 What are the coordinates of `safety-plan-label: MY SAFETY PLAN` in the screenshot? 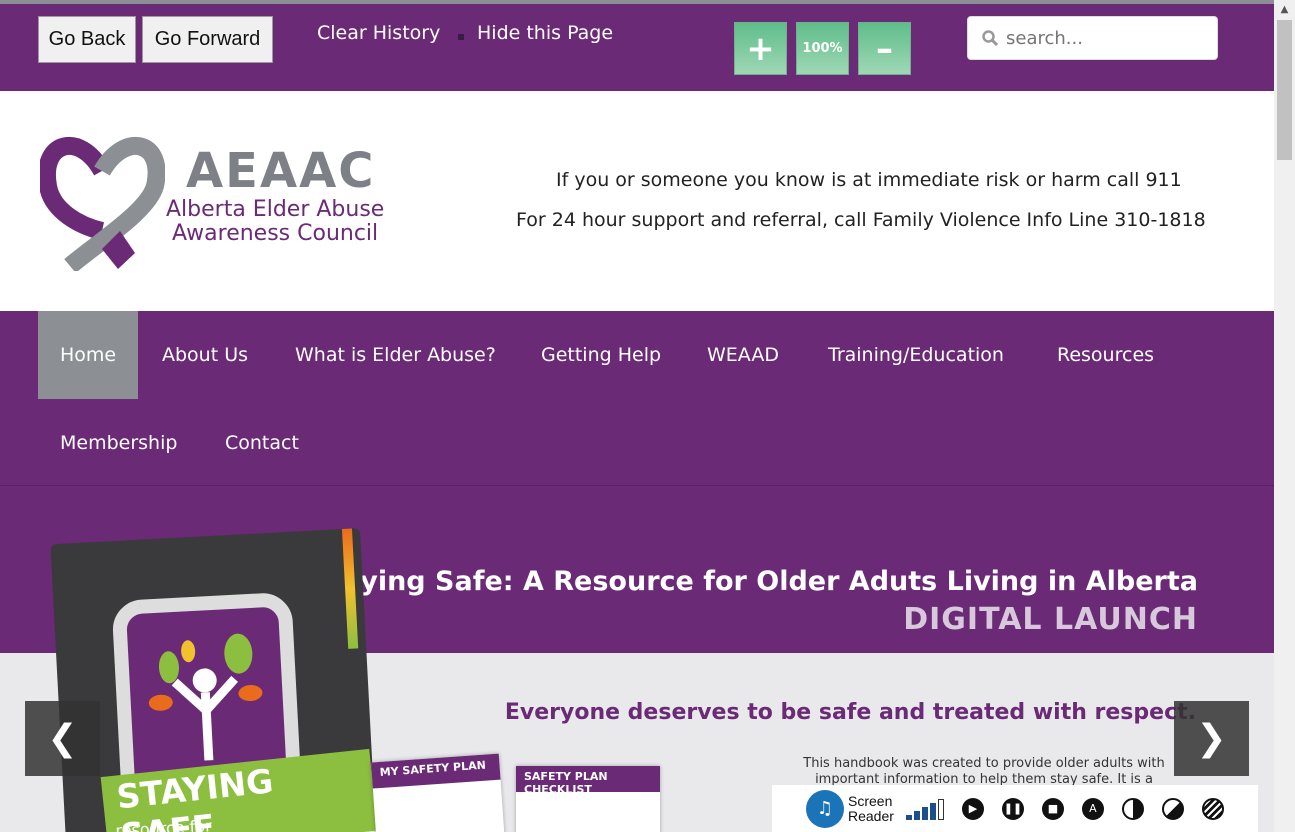 It's located at (433, 768).